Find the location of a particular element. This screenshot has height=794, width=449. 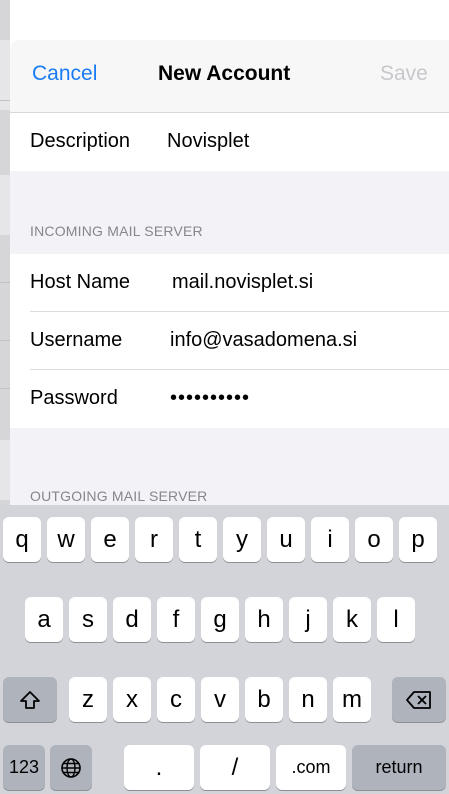

host-name-row: Host Name mail.novisplet.si is located at coordinates (229, 283).